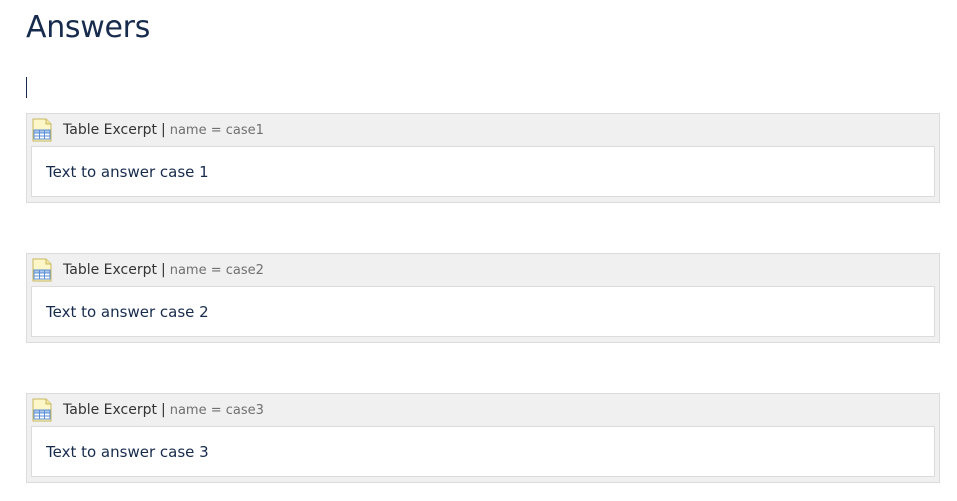  I want to click on text-cursor, so click(26, 87).